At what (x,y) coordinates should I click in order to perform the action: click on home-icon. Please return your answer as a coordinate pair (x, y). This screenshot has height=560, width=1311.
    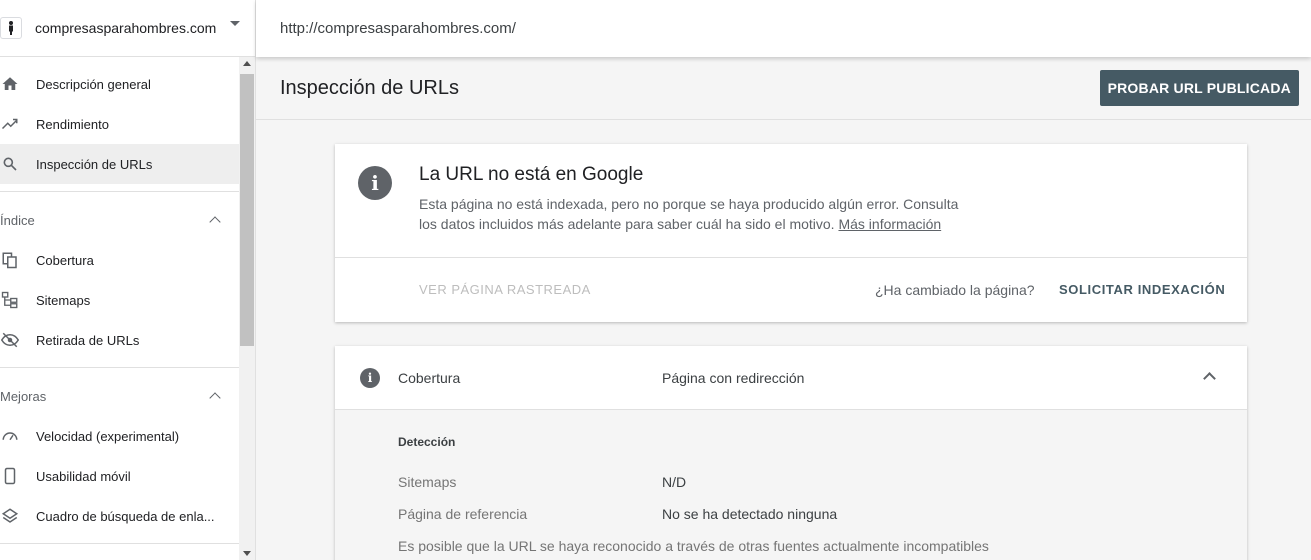
    Looking at the image, I should click on (10, 84).